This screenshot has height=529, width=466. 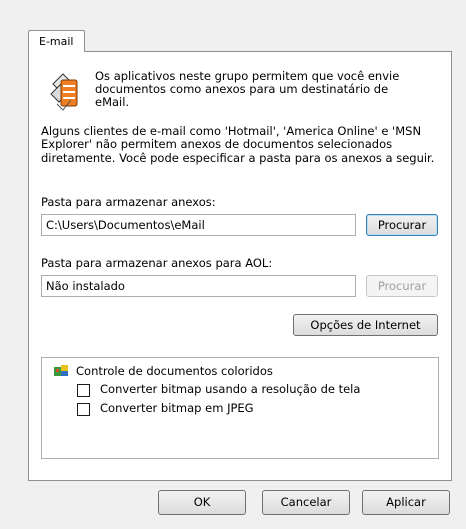 What do you see at coordinates (402, 286) in the screenshot?
I see `aol-browse-button: Procurar` at bounding box center [402, 286].